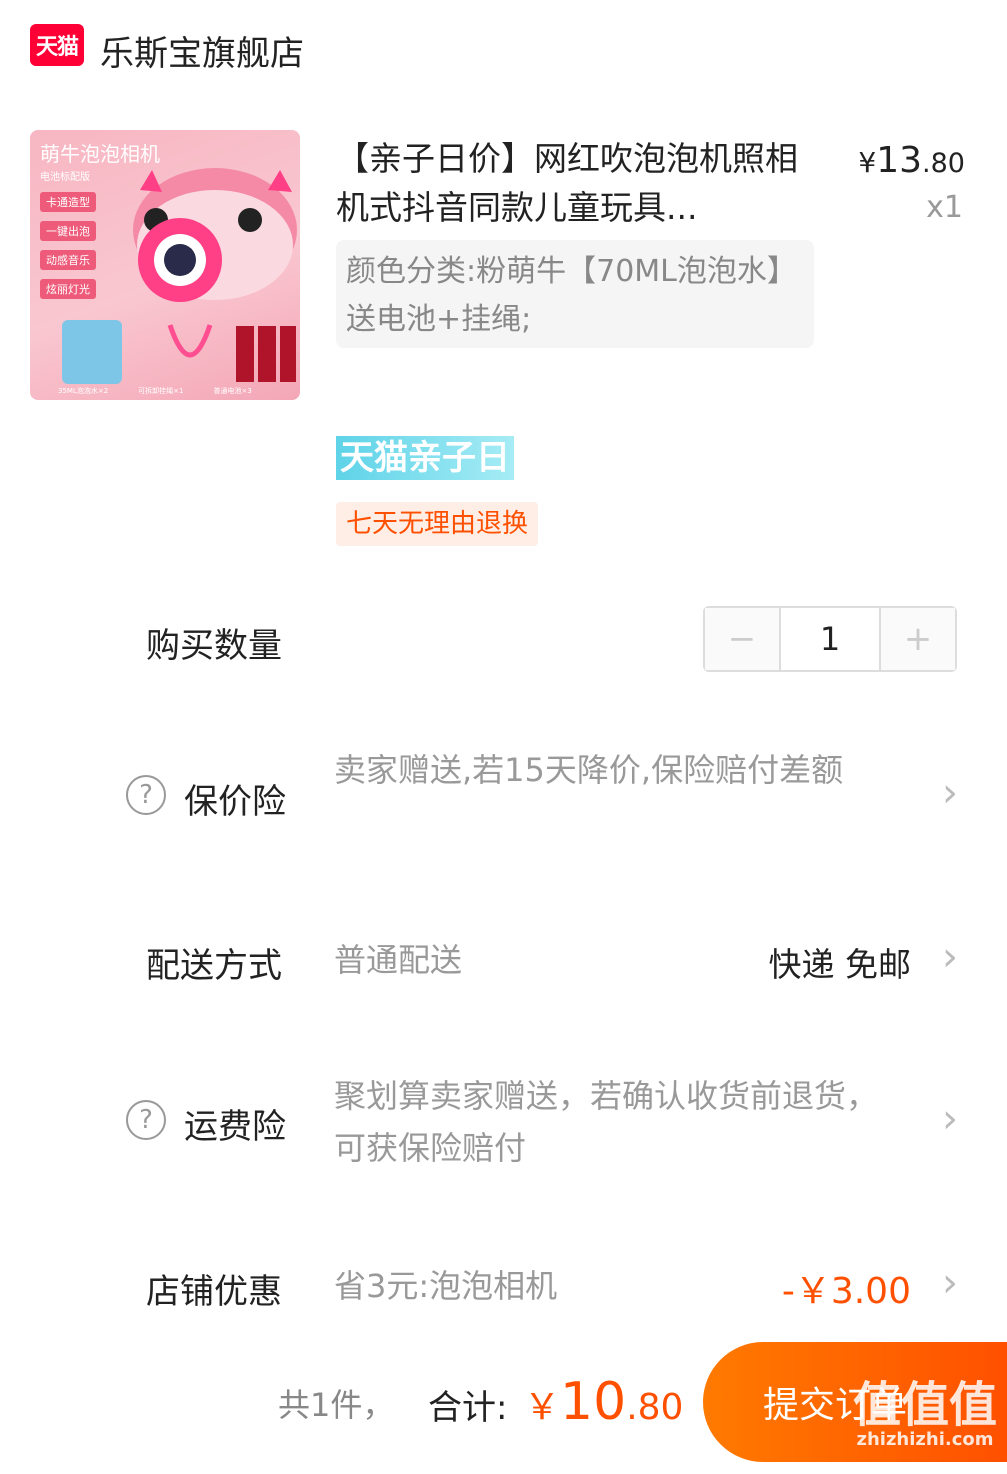 The image size is (1007, 1474). I want to click on store-discount-label: 店铺优惠, so click(214, 1292).